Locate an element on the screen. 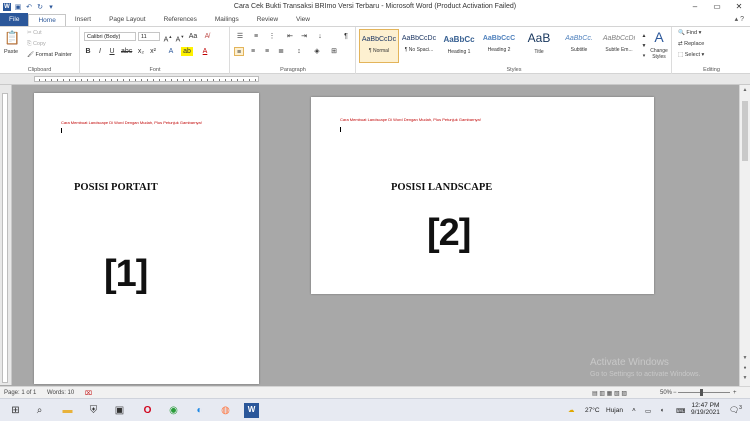 The image size is (750, 421). proofing-icon: ⌧ is located at coordinates (88, 393).